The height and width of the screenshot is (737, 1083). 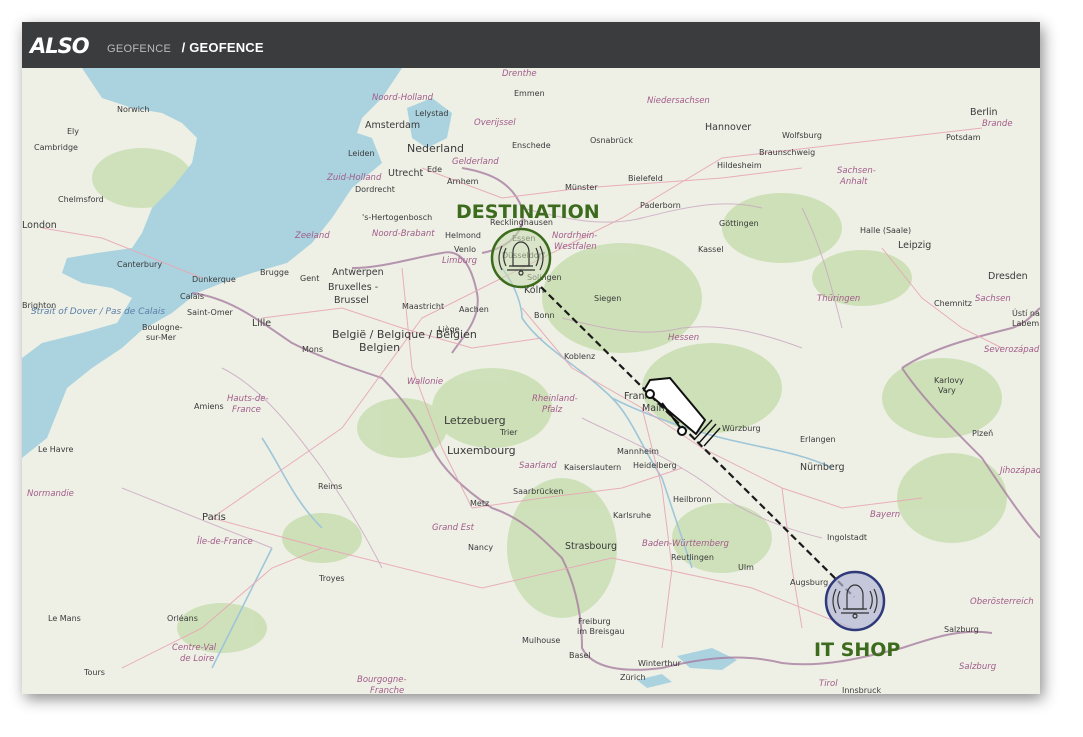 I want to click on svg-text: Heidelberg, so click(x=655, y=465).